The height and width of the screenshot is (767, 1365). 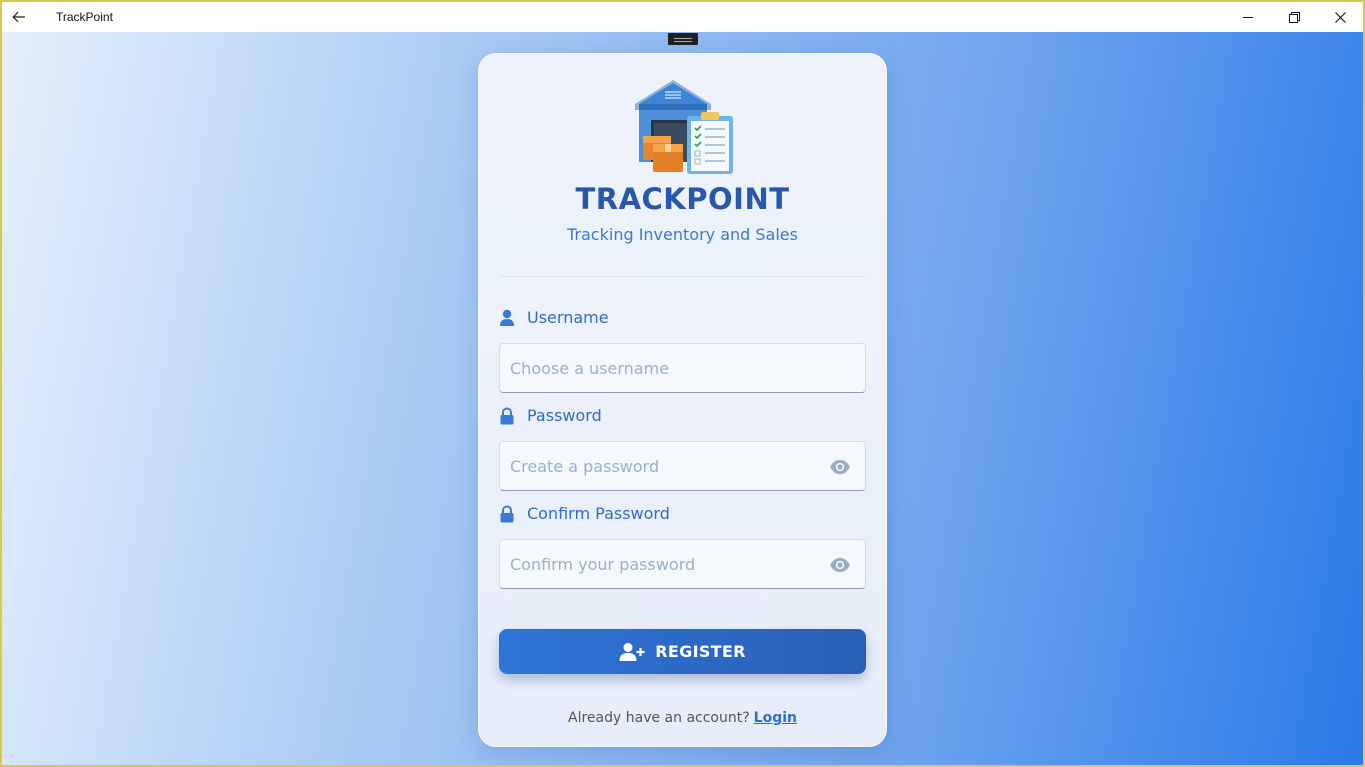 I want to click on login-prompt: Already have an account? Login, so click(x=682, y=718).